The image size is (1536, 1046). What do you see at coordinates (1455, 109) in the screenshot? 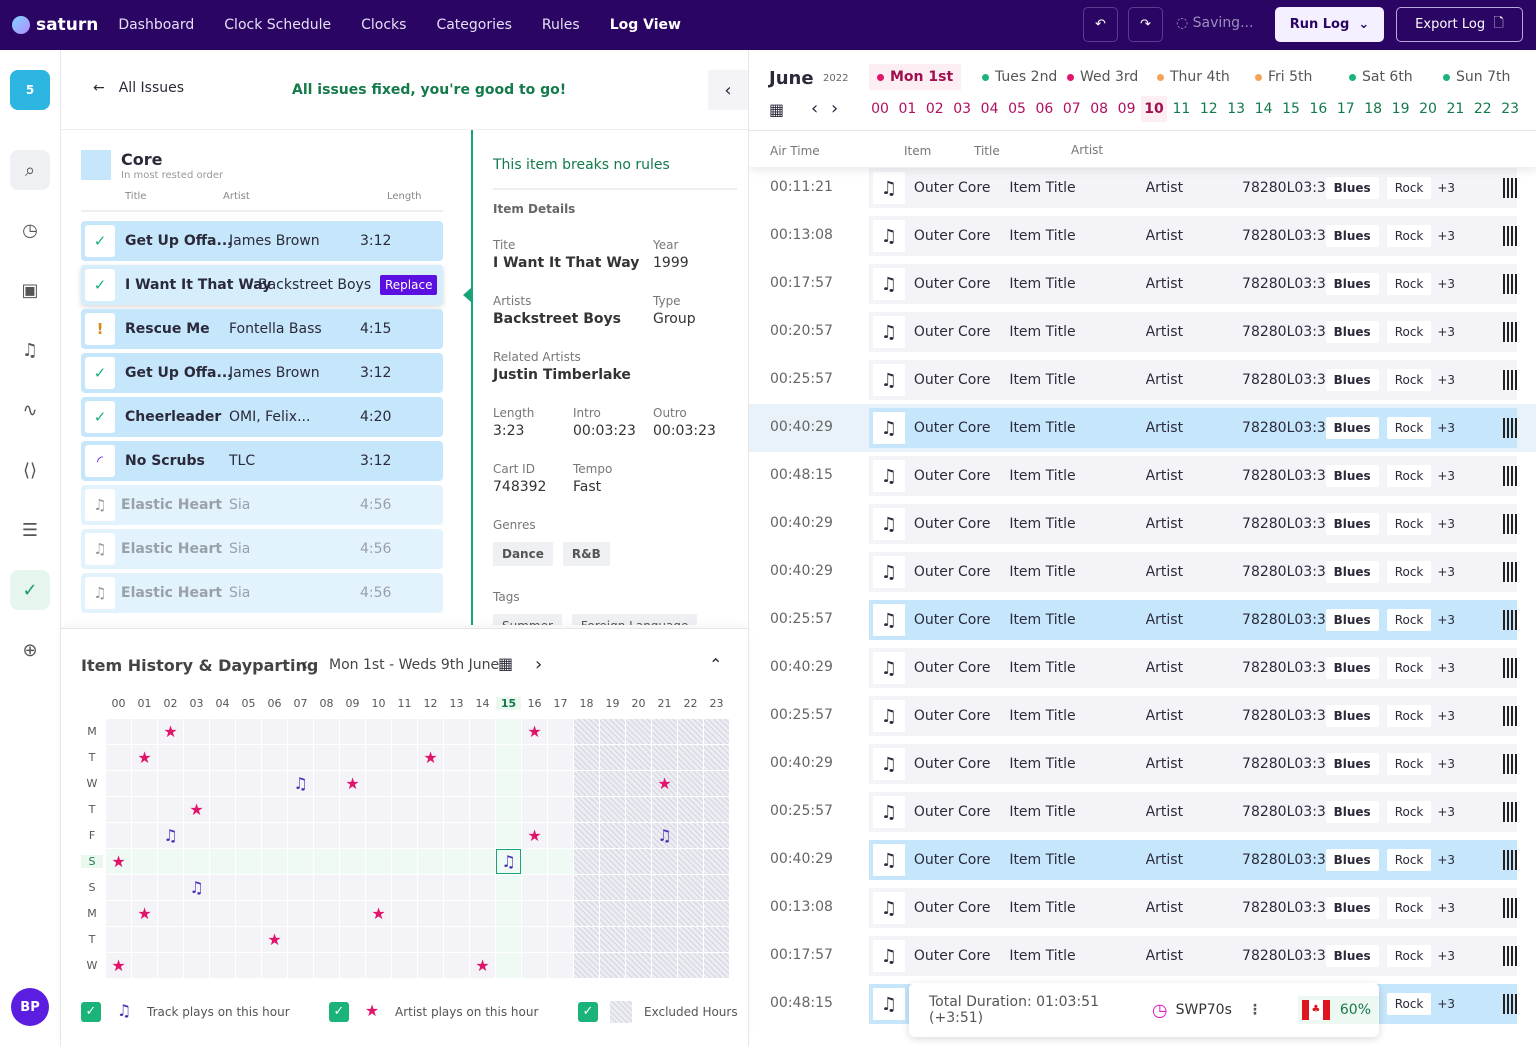
I see `hour-tab: 21` at bounding box center [1455, 109].